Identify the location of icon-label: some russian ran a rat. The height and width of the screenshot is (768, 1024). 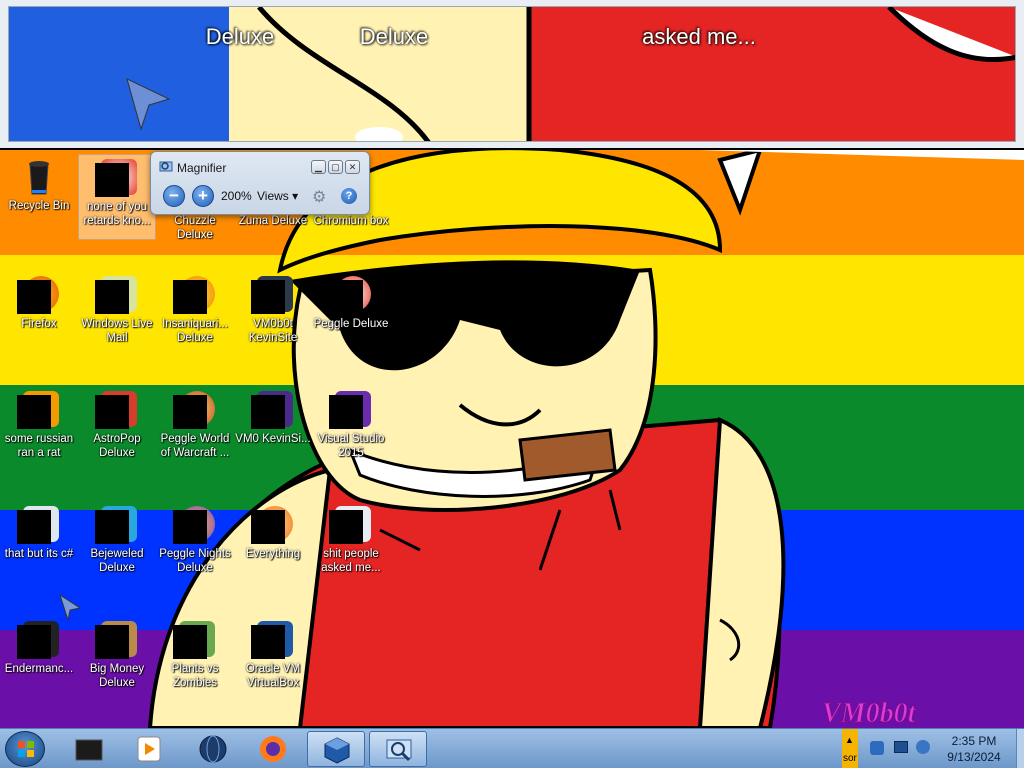
(39, 446).